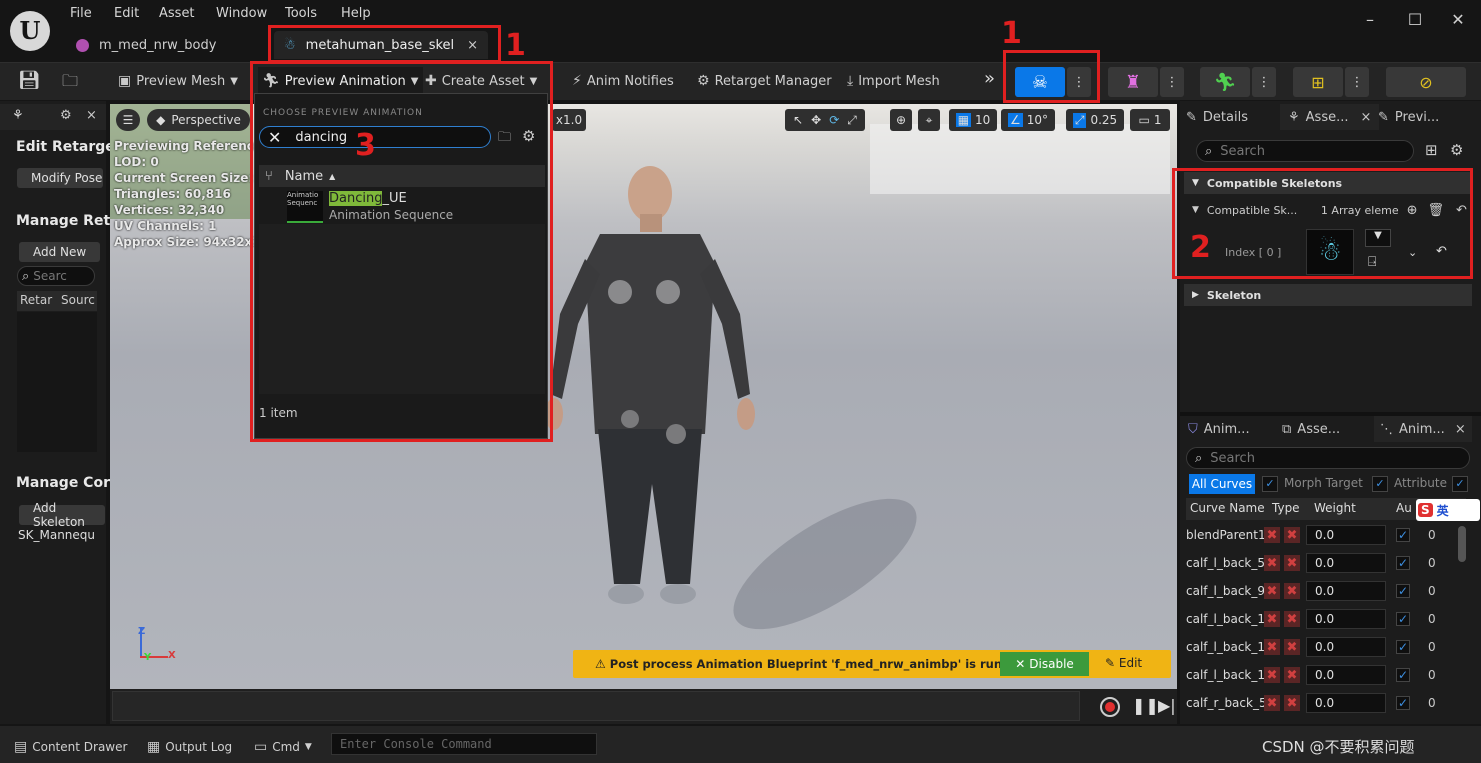 This screenshot has height=763, width=1481. What do you see at coordinates (1305, 151) in the screenshot?
I see `details-search-input: ⌕ Search` at bounding box center [1305, 151].